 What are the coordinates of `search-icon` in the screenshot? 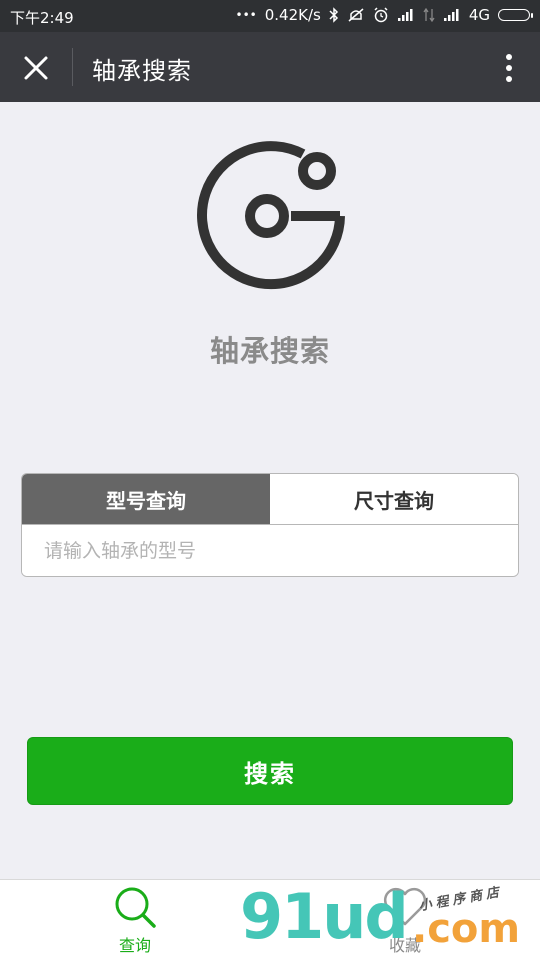 It's located at (135, 907).